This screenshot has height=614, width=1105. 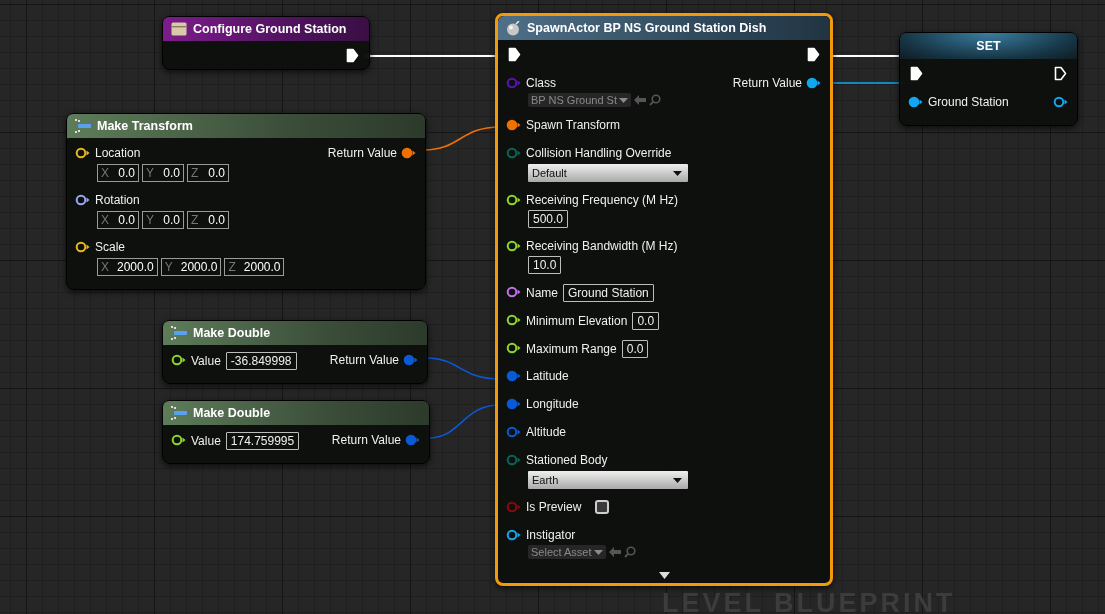 I want to click on sphere-icon, so click(x=513, y=28).